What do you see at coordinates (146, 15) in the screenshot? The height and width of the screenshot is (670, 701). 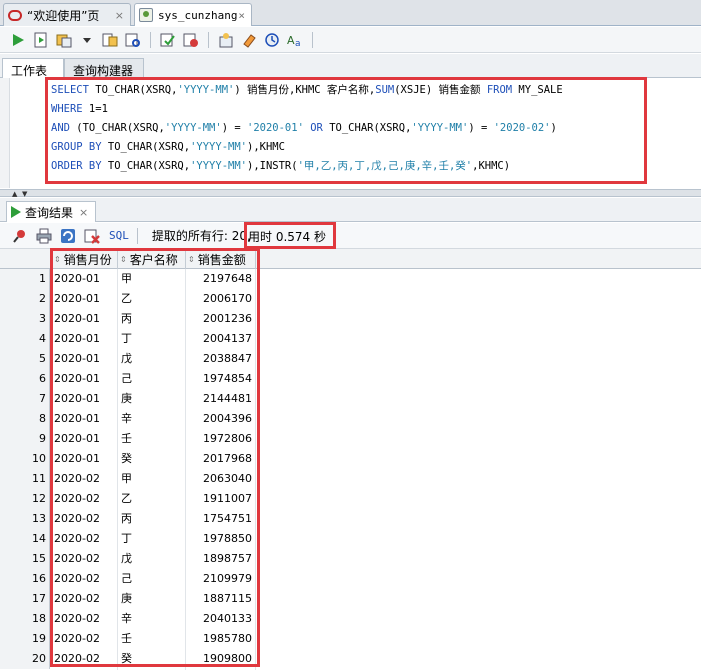 I see `sql-worksheet-icon` at bounding box center [146, 15].